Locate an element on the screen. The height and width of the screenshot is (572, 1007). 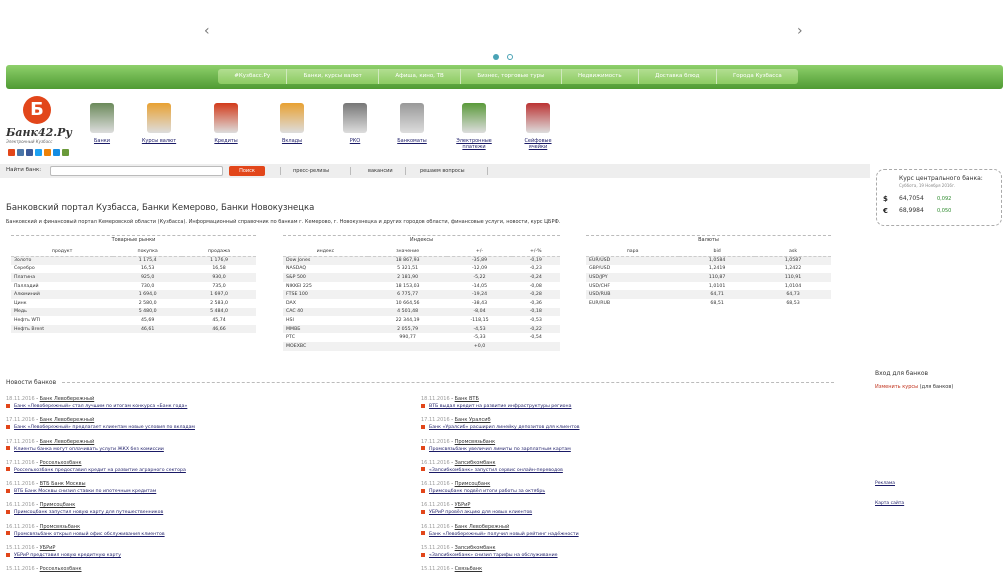
news-source-link: Связьбанк is located at coordinates (469, 569).